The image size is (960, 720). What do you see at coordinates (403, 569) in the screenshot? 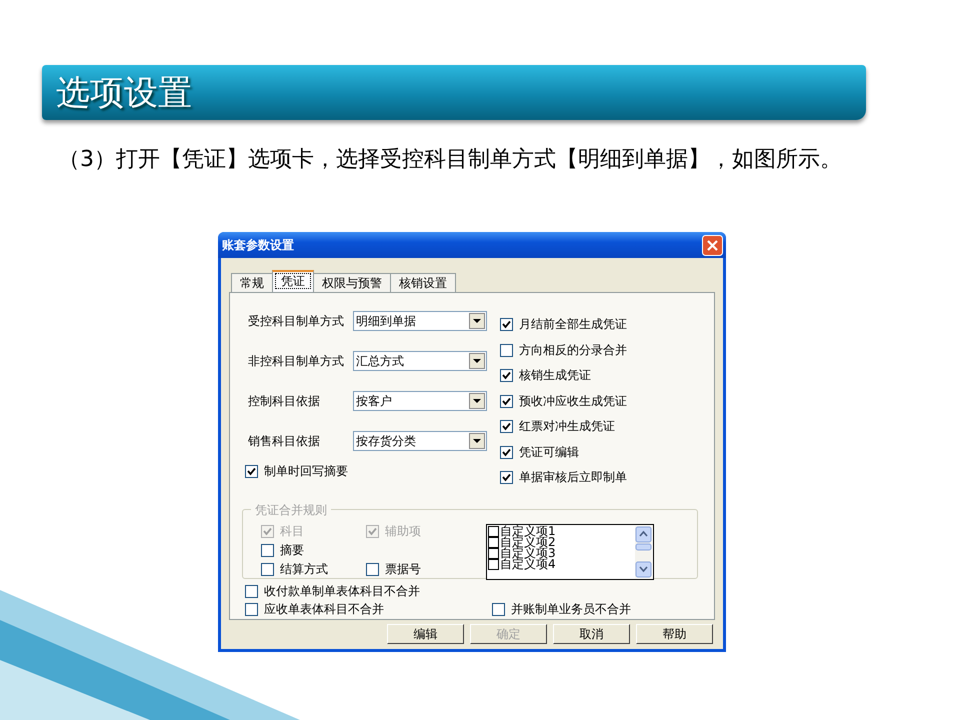
I see `checkbox-label: 票据号` at bounding box center [403, 569].